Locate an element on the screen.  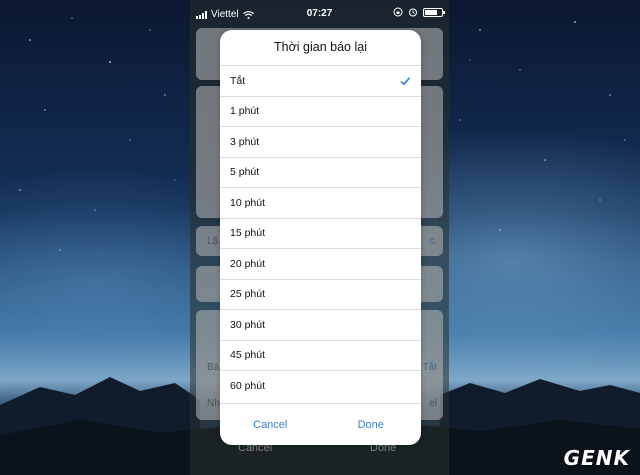
option-row: 10 phút is located at coordinates (320, 202).